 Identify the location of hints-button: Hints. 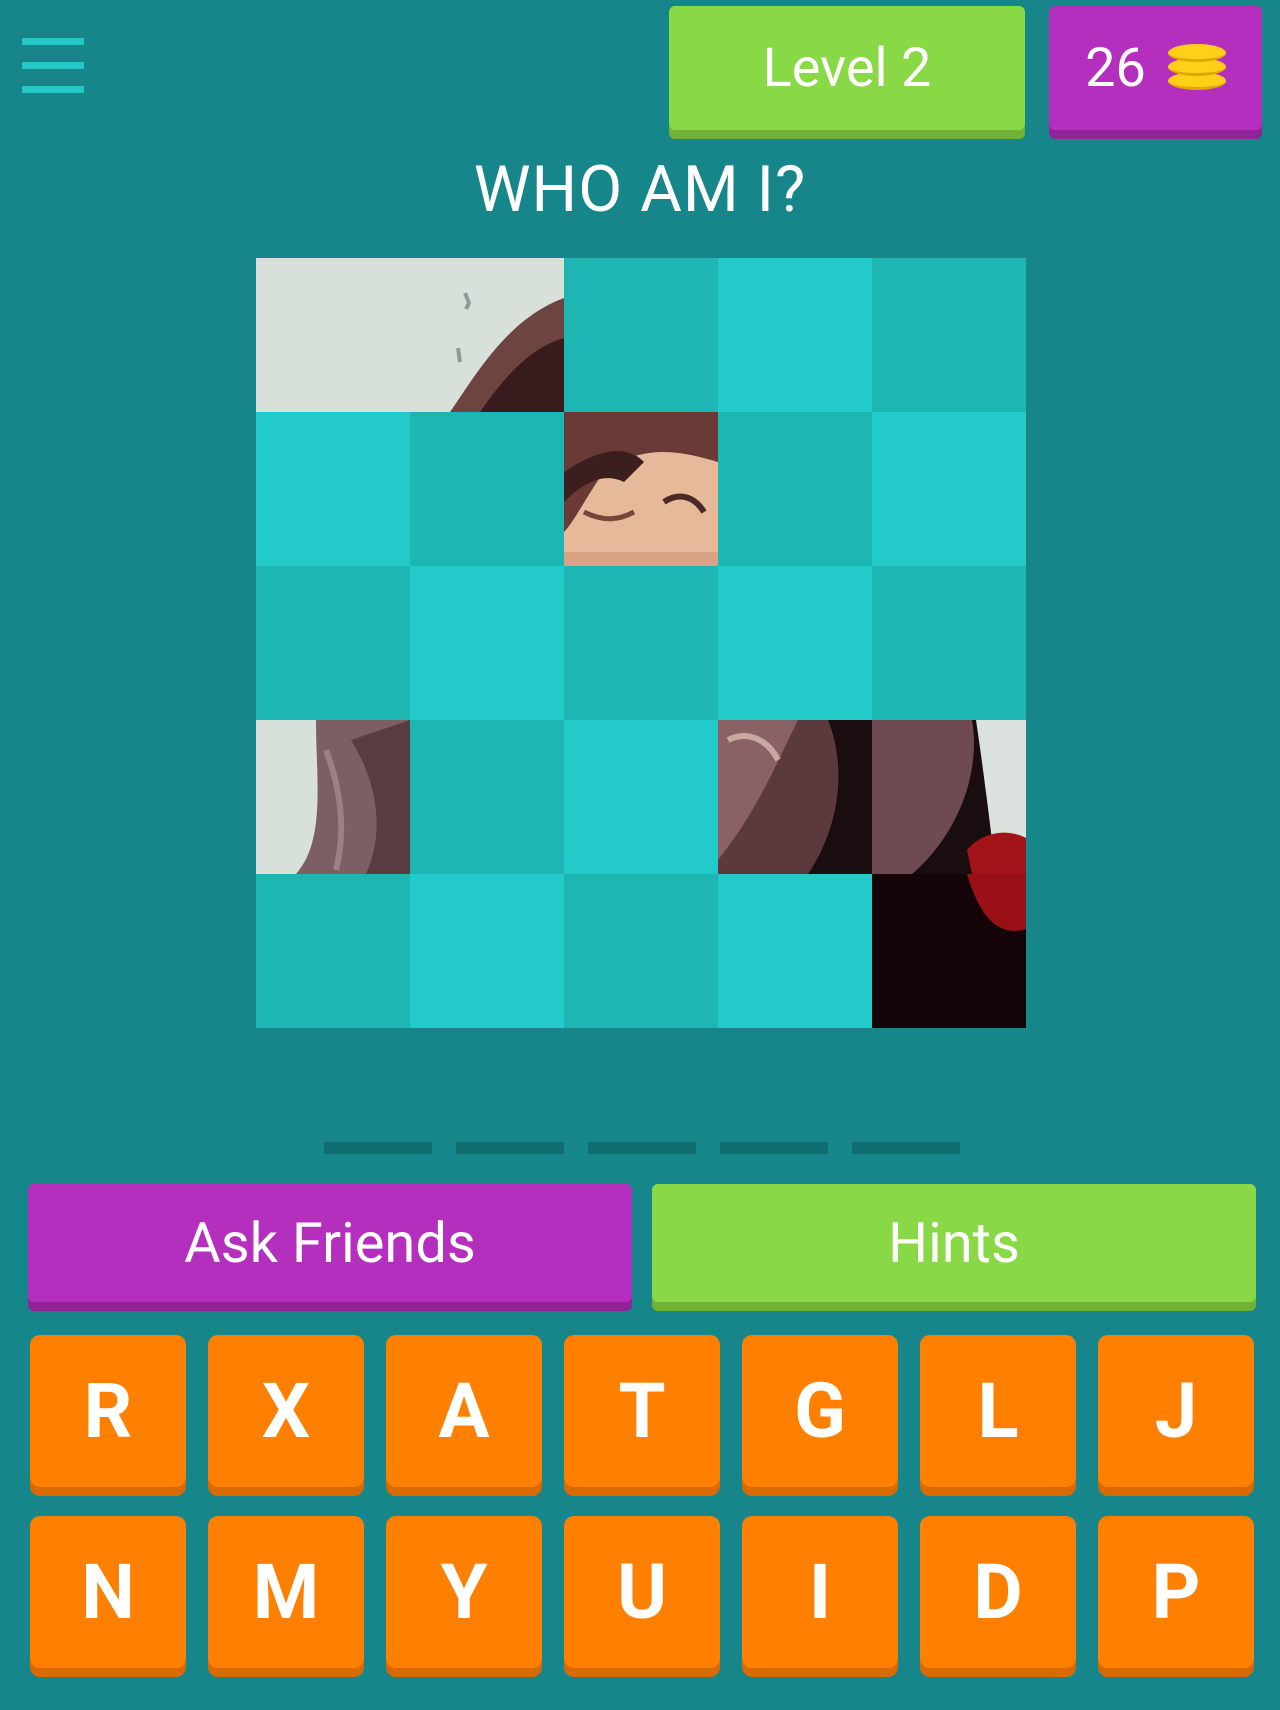
(954, 1243).